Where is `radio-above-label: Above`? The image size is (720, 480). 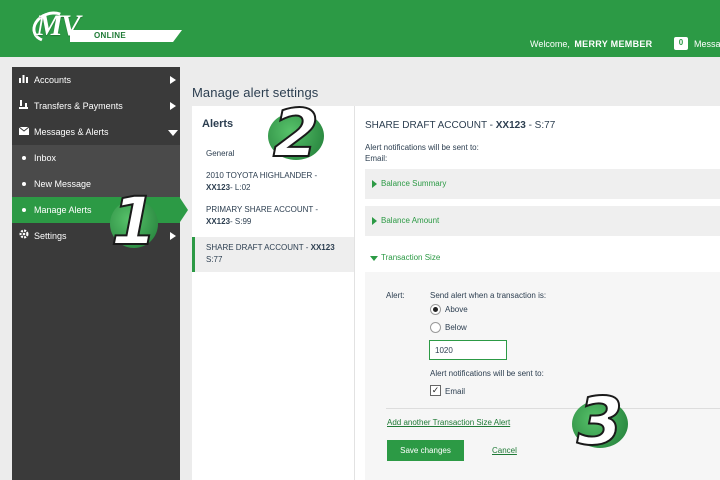 radio-above-label: Above is located at coordinates (456, 309).